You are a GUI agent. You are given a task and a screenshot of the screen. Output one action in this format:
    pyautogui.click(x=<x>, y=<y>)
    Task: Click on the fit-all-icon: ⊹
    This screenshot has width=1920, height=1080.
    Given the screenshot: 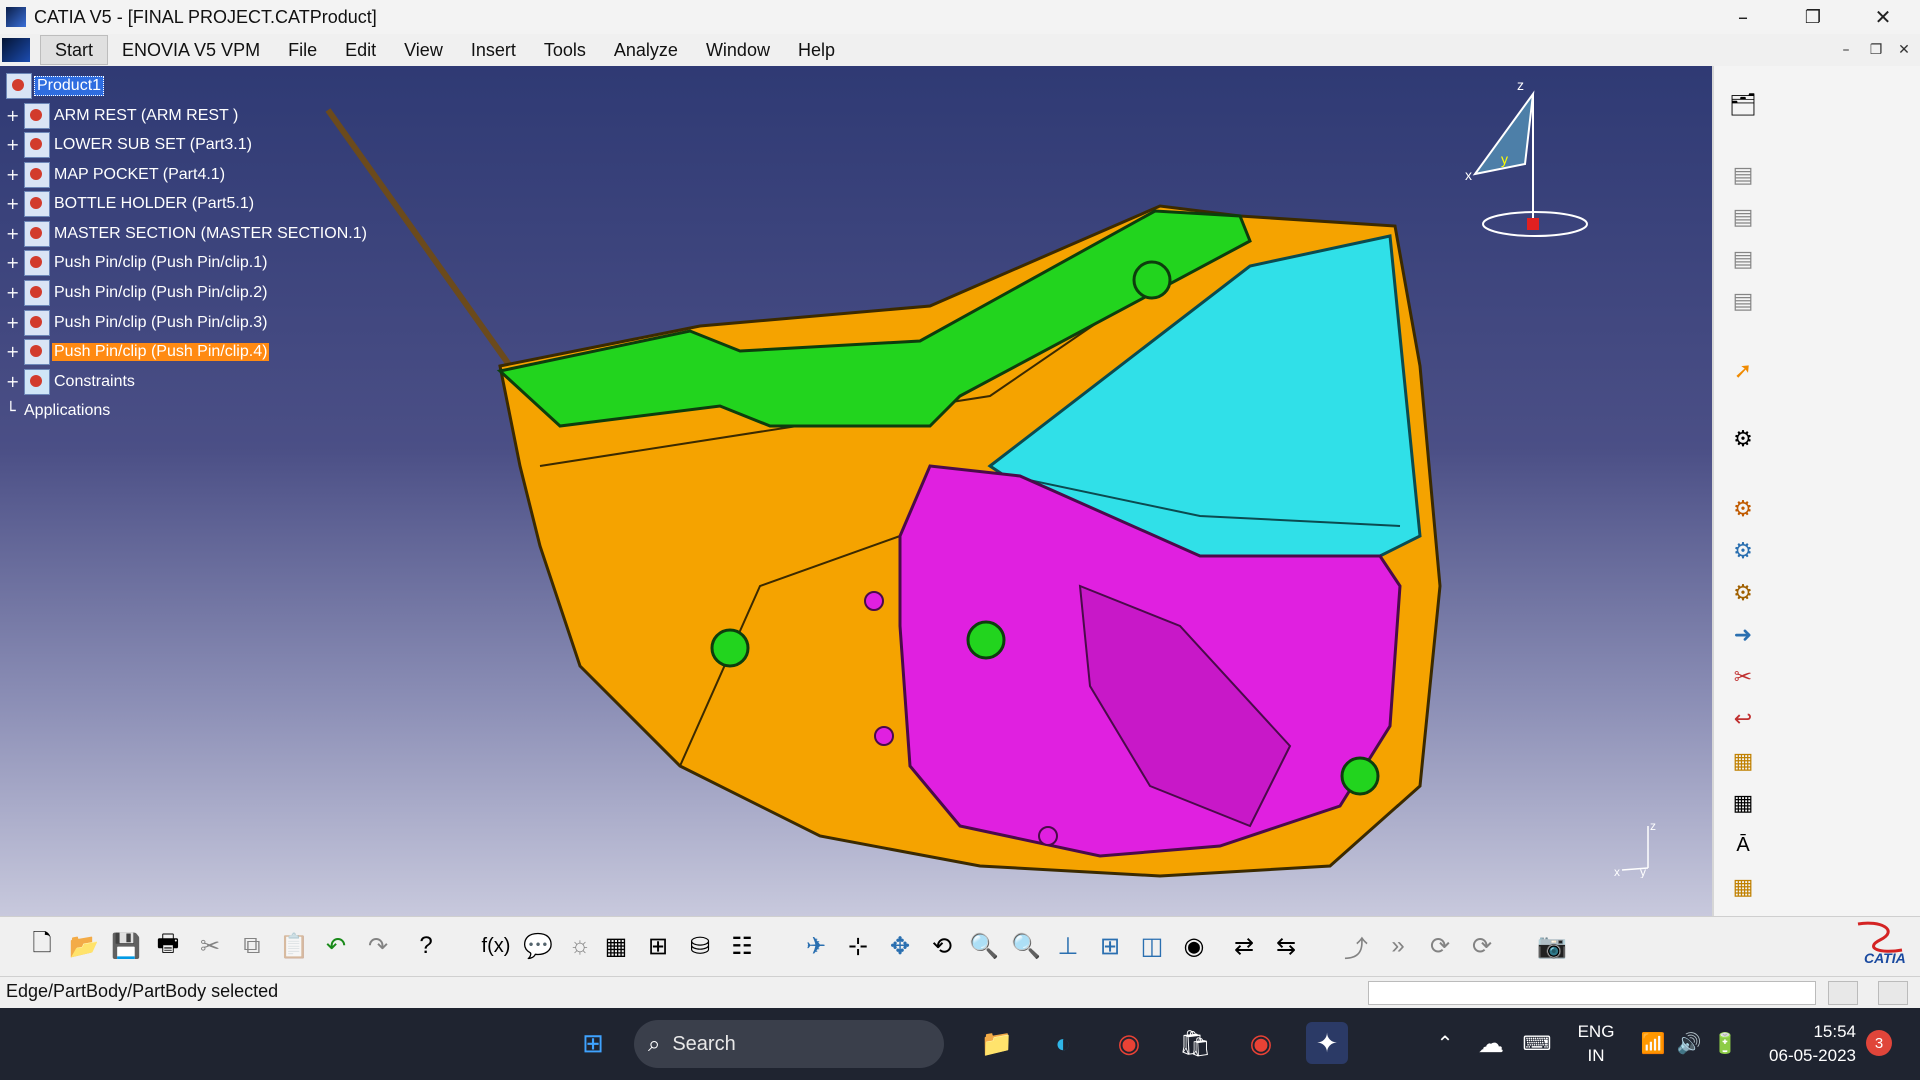 What is the action you would take?
    pyautogui.click(x=858, y=946)
    